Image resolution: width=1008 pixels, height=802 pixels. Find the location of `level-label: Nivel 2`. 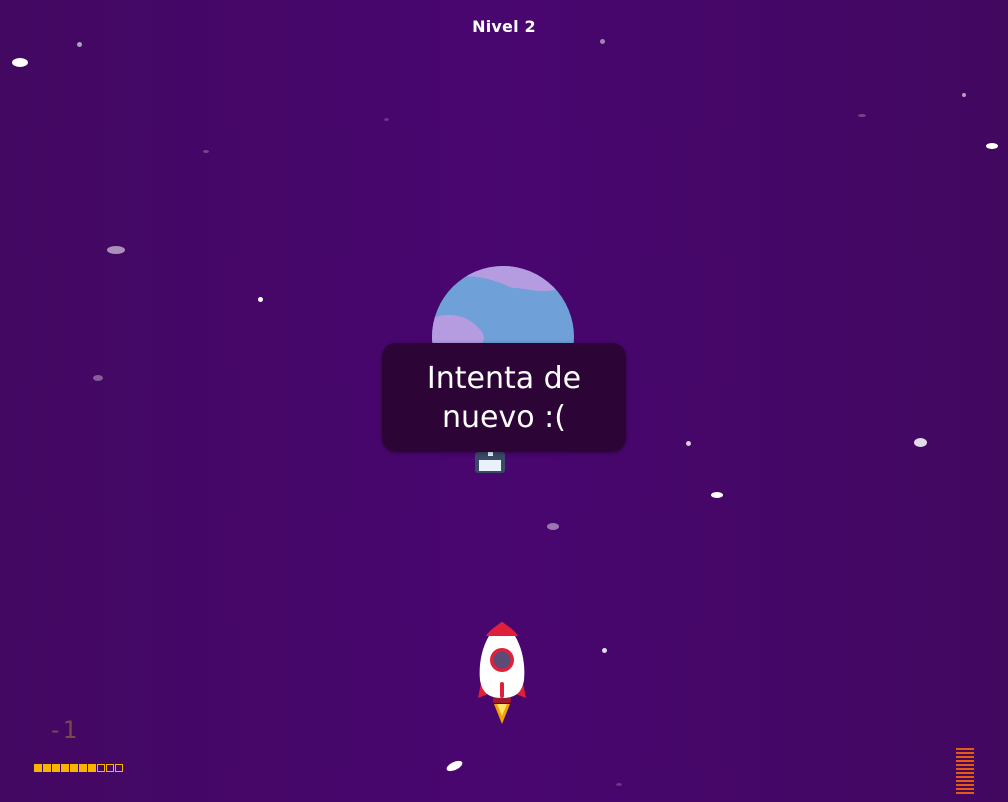

level-label: Nivel 2 is located at coordinates (504, 26).